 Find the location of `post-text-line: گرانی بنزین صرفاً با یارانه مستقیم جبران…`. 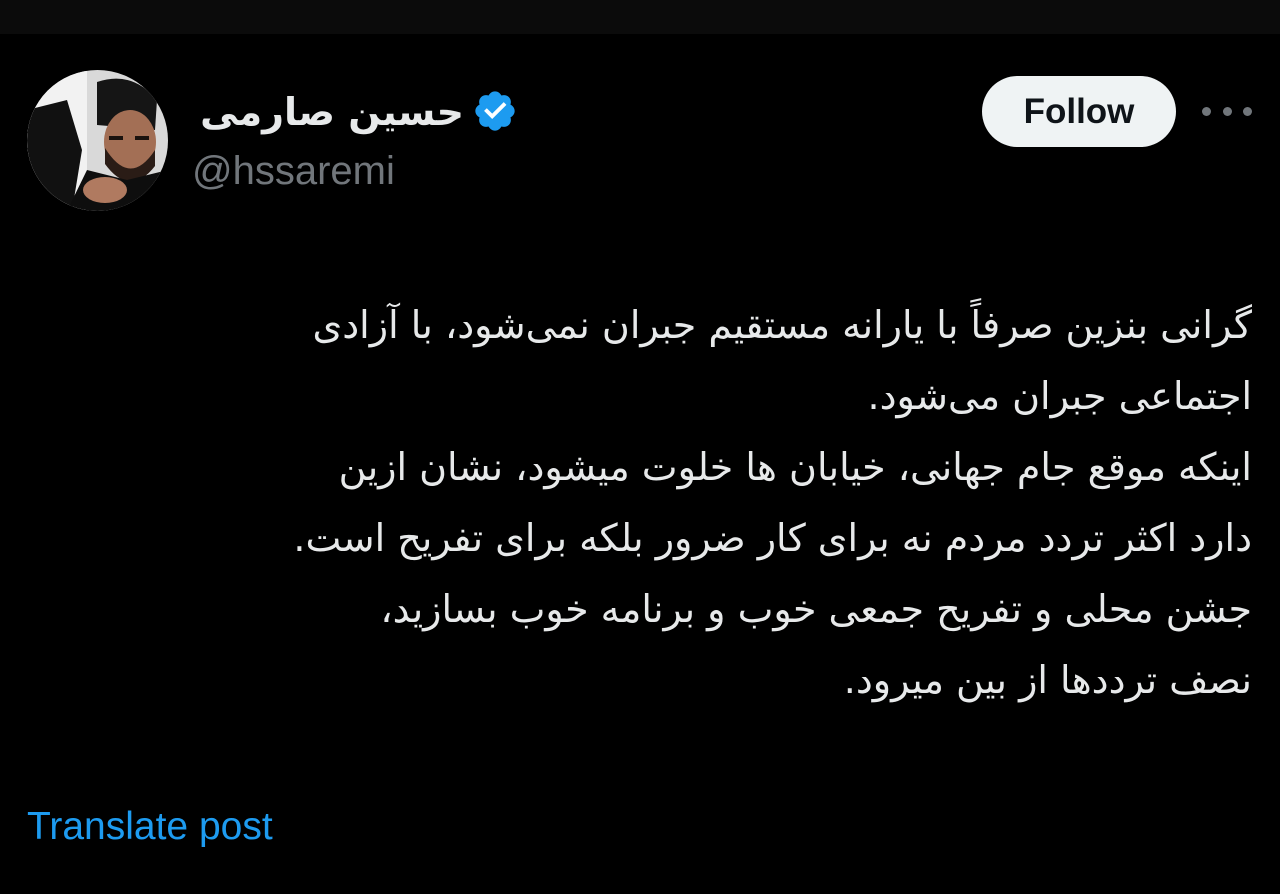

post-text-line: گرانی بنزین صرفاً با یارانه مستقیم جبران… is located at coordinates (782, 325).